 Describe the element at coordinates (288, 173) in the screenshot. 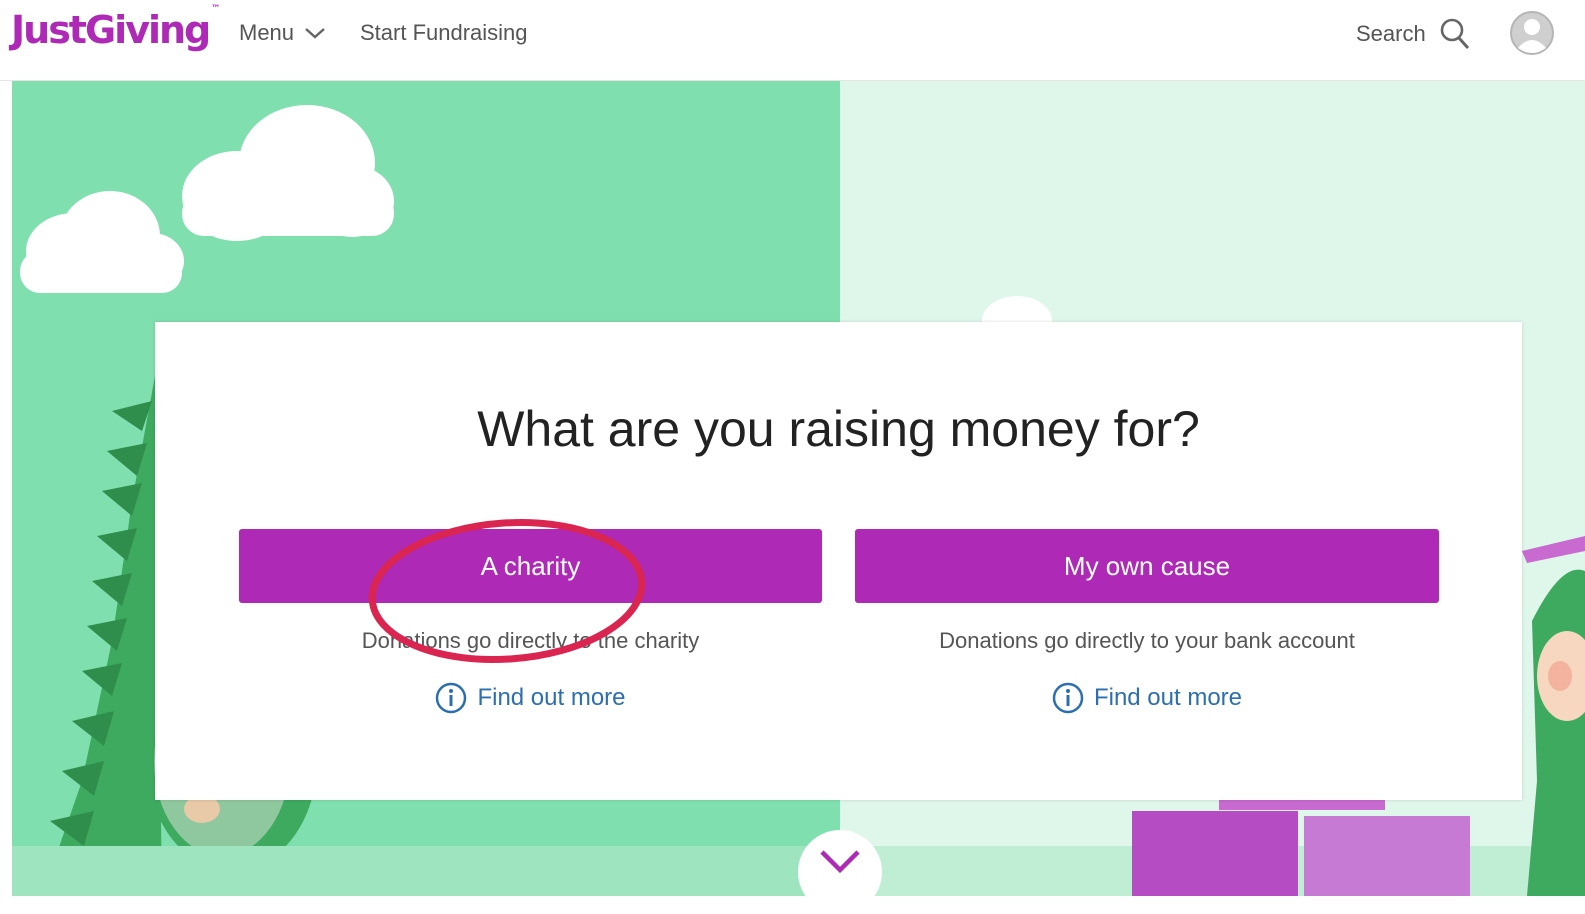

I see `cloud-icon` at that location.